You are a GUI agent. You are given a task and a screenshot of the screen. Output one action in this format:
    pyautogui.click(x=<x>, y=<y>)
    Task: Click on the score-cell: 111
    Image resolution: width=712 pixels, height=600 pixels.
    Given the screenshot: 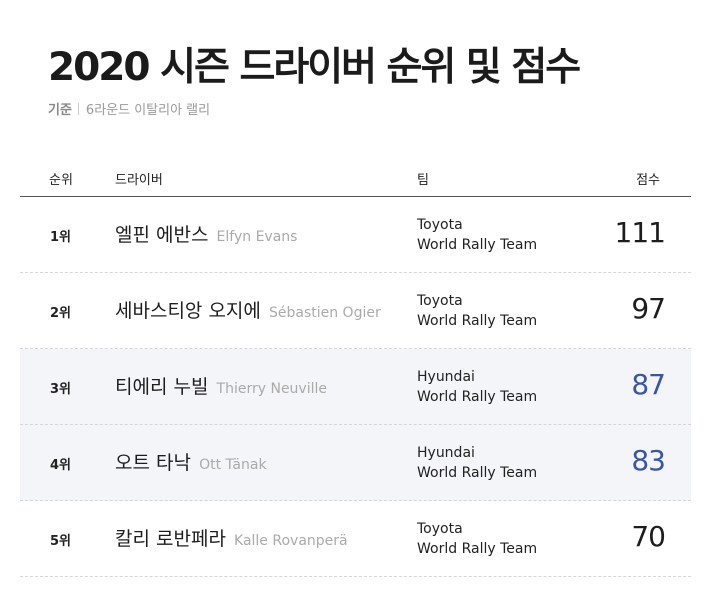 What is the action you would take?
    pyautogui.click(x=640, y=232)
    